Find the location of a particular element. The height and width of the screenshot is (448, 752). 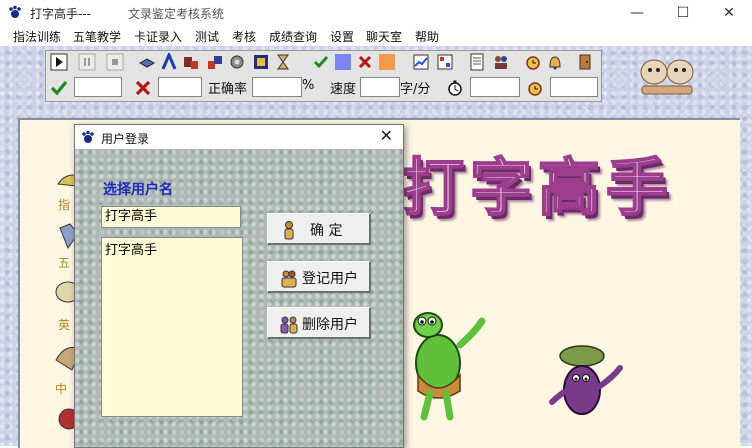

add-user-icon is located at coordinates (289, 279).